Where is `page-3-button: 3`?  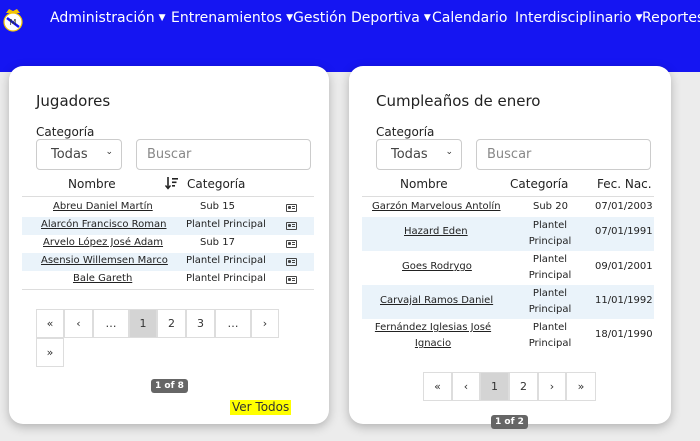 page-3-button: 3 is located at coordinates (200, 323).